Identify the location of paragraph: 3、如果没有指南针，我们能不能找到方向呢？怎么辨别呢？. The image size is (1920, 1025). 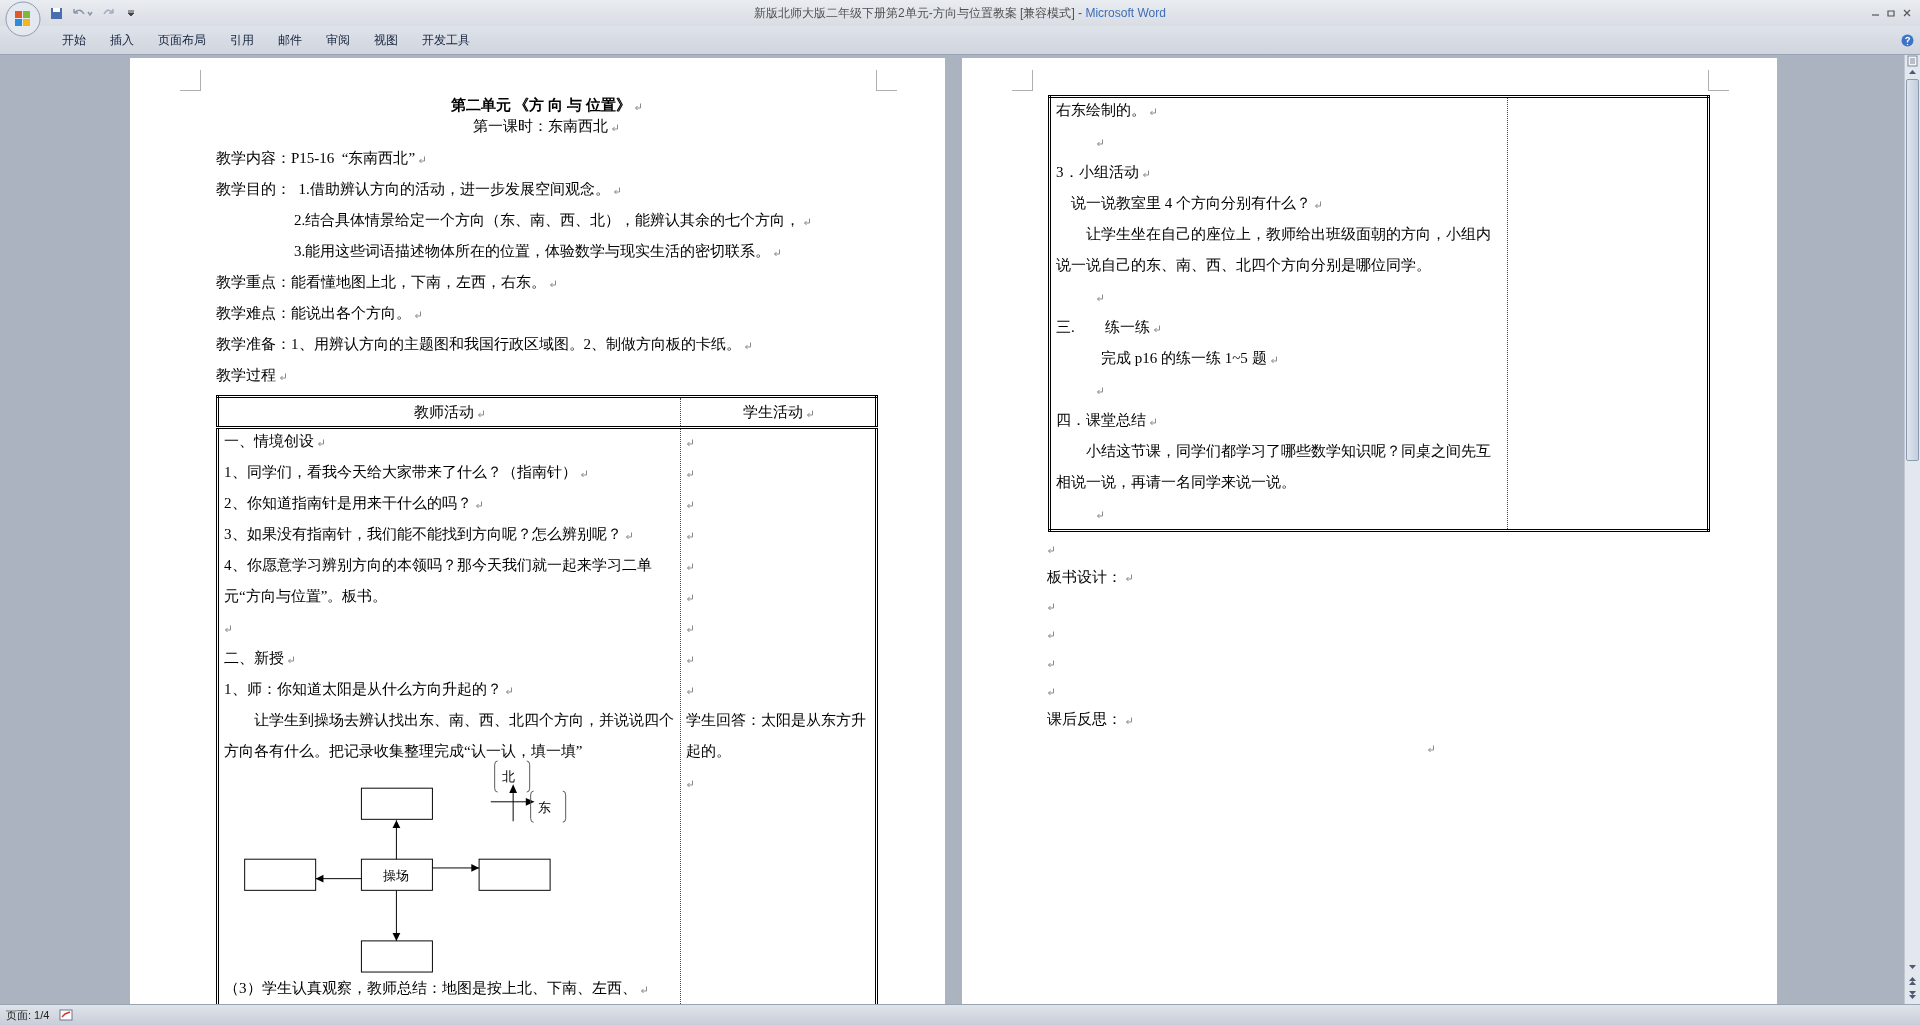
(423, 534).